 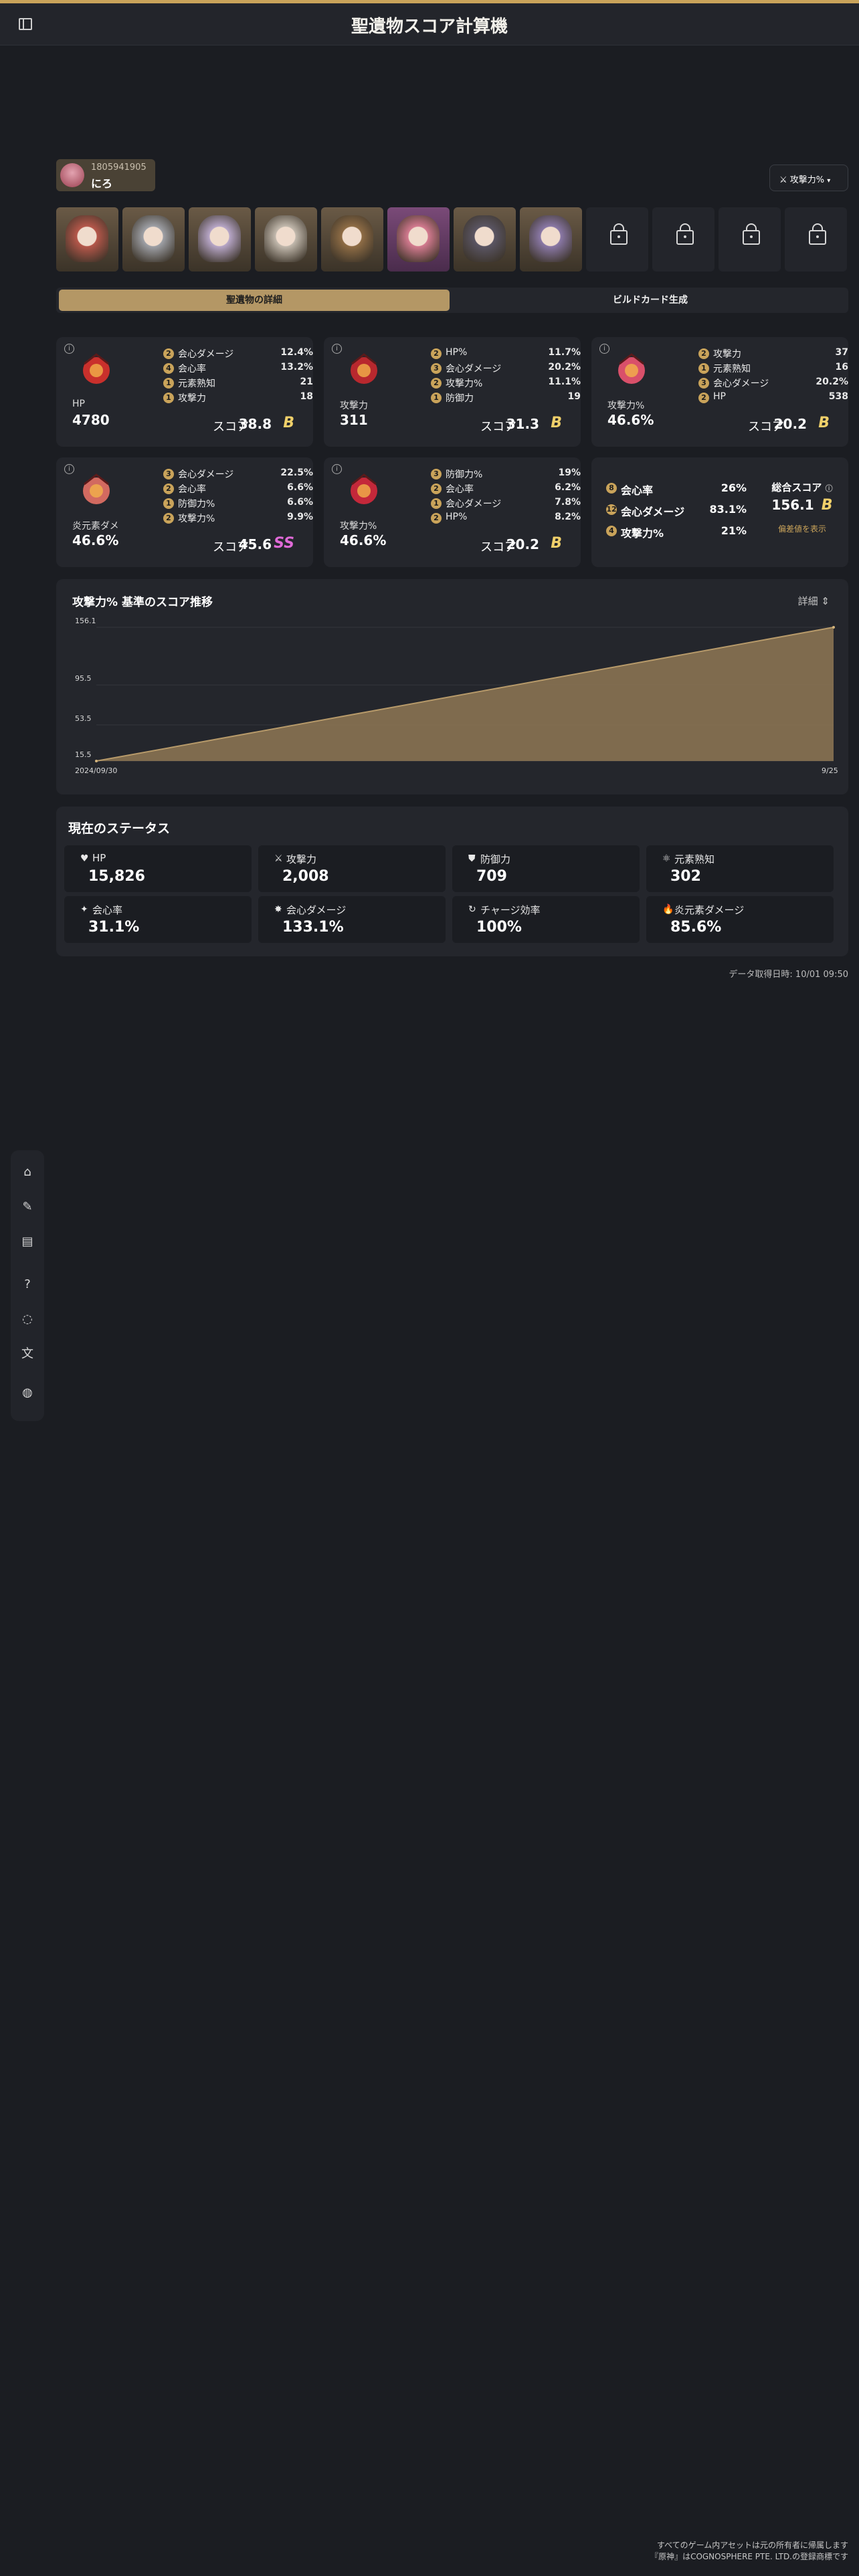 What do you see at coordinates (740, 919) in the screenshot?
I see `status-cell: 🔥 炎元素ダメージ 85.6%` at bounding box center [740, 919].